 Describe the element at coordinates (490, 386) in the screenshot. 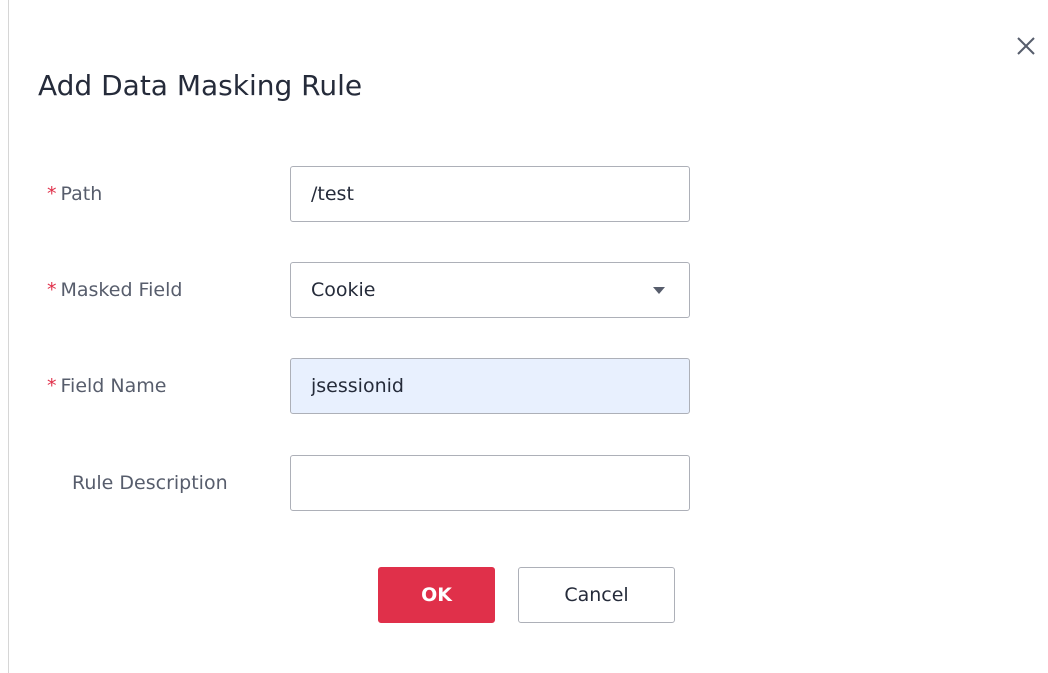

I see `field-name-input` at that location.